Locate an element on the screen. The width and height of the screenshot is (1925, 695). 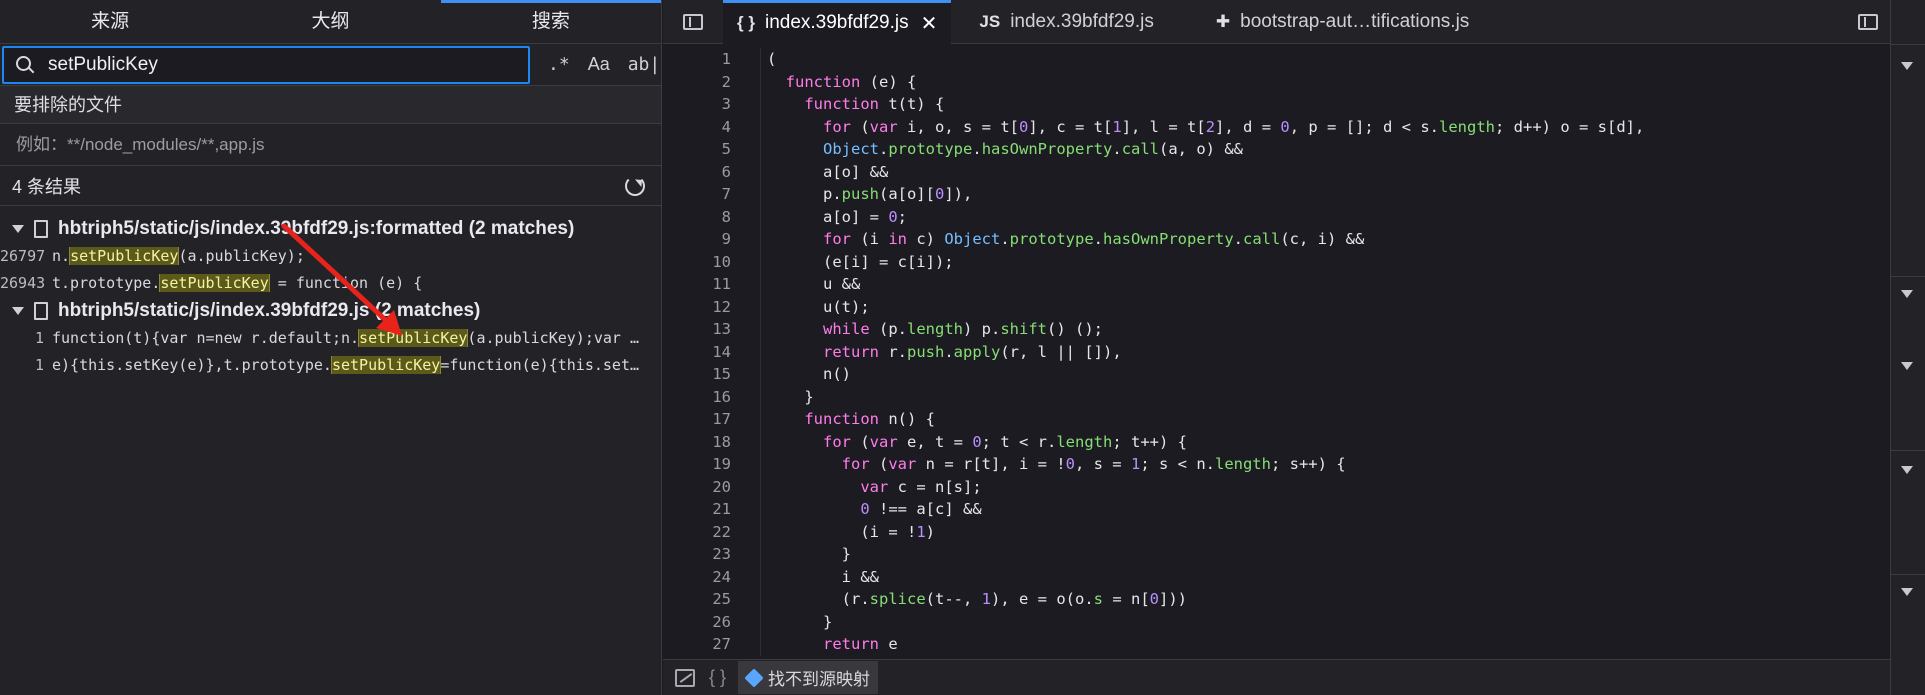
sidebar-toggle-icon is located at coordinates (693, 21).